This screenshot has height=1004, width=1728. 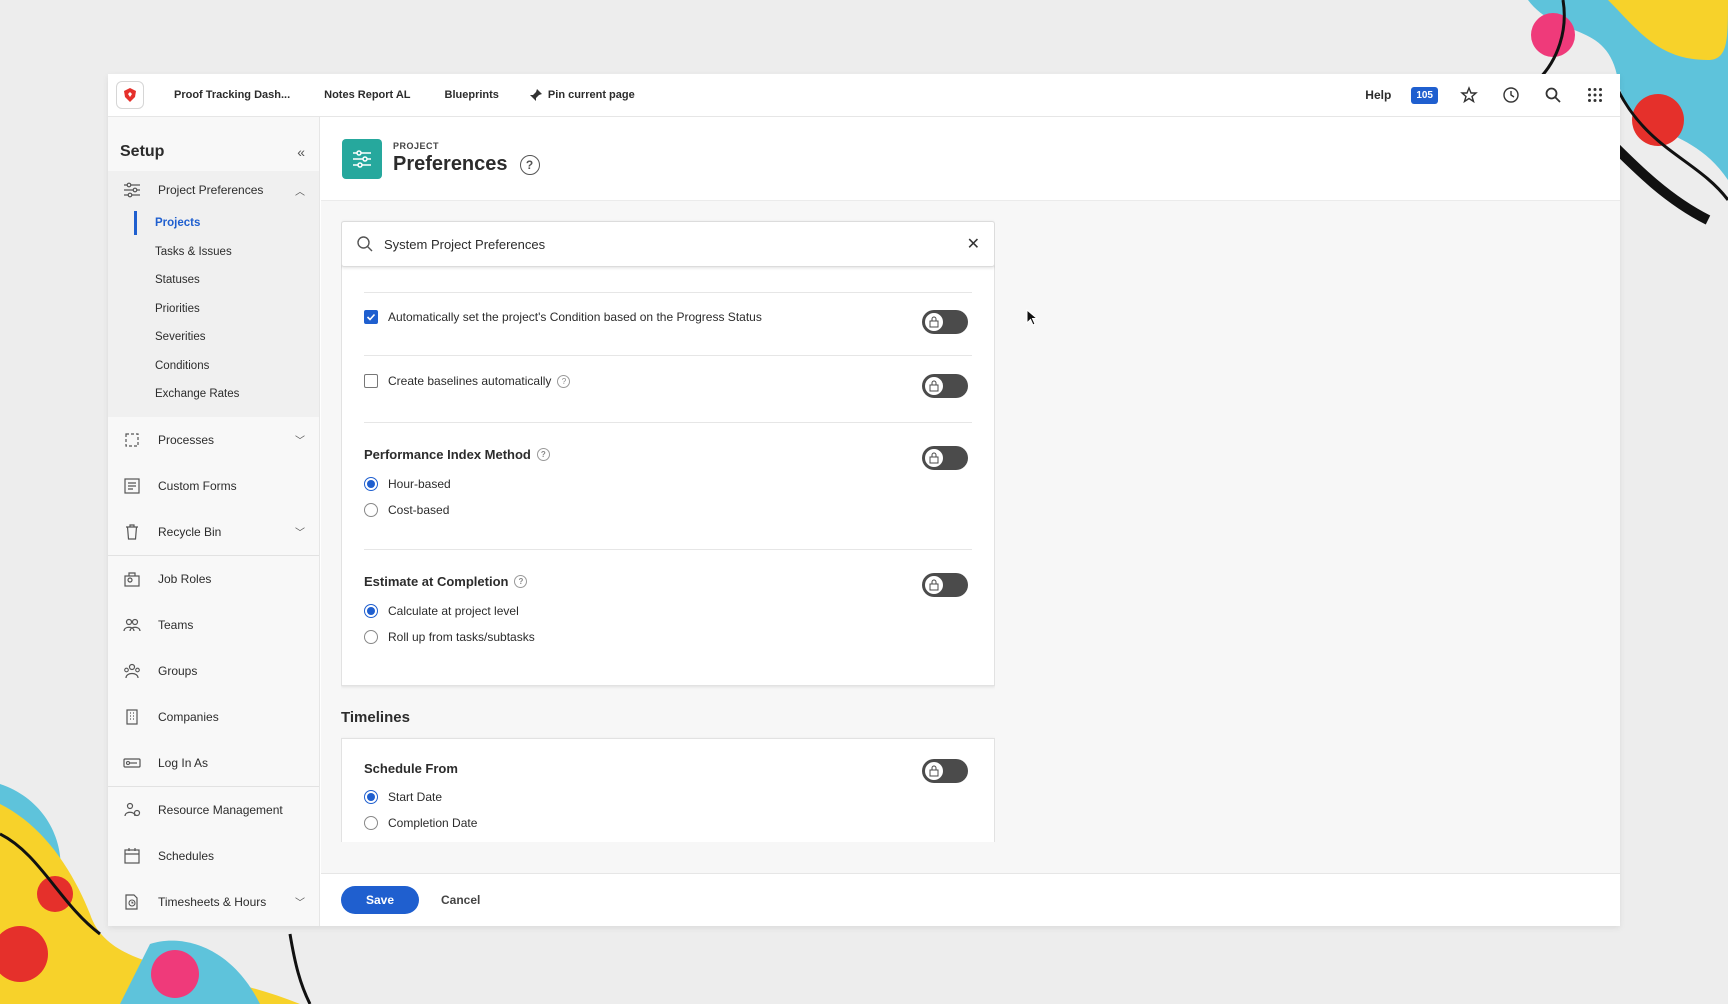 I want to click on action-footer: Save Cancel, so click(x=970, y=899).